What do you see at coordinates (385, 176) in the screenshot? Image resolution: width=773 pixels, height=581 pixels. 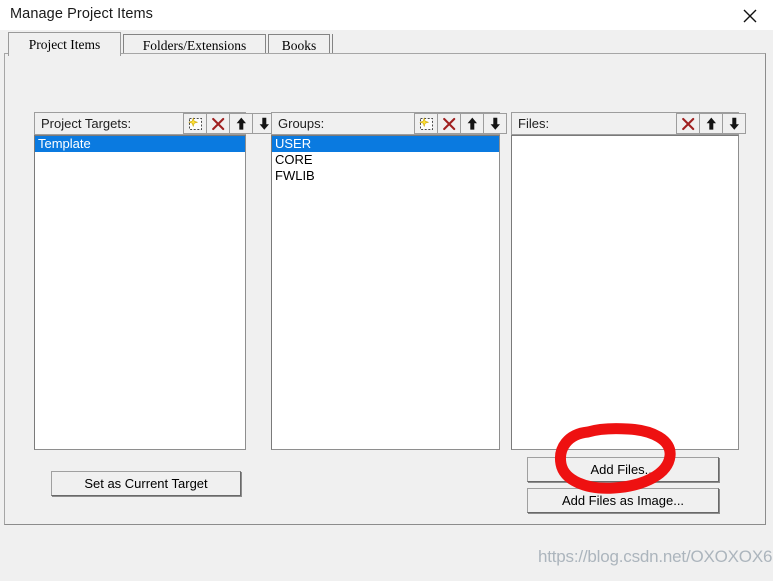 I see `list-item: FWLIB` at bounding box center [385, 176].